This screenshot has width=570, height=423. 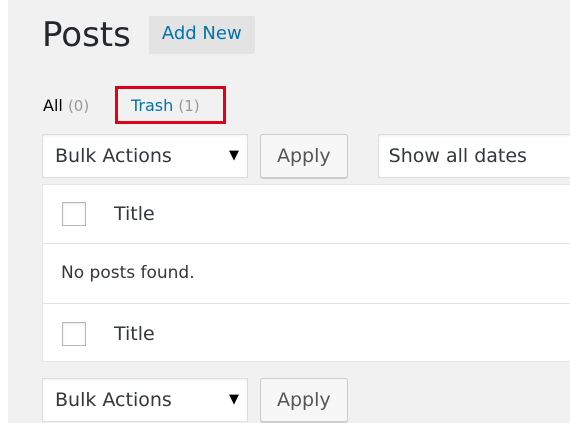 I want to click on bulk-actions-select-bottom: Bulk Actions ▼, so click(x=145, y=400).